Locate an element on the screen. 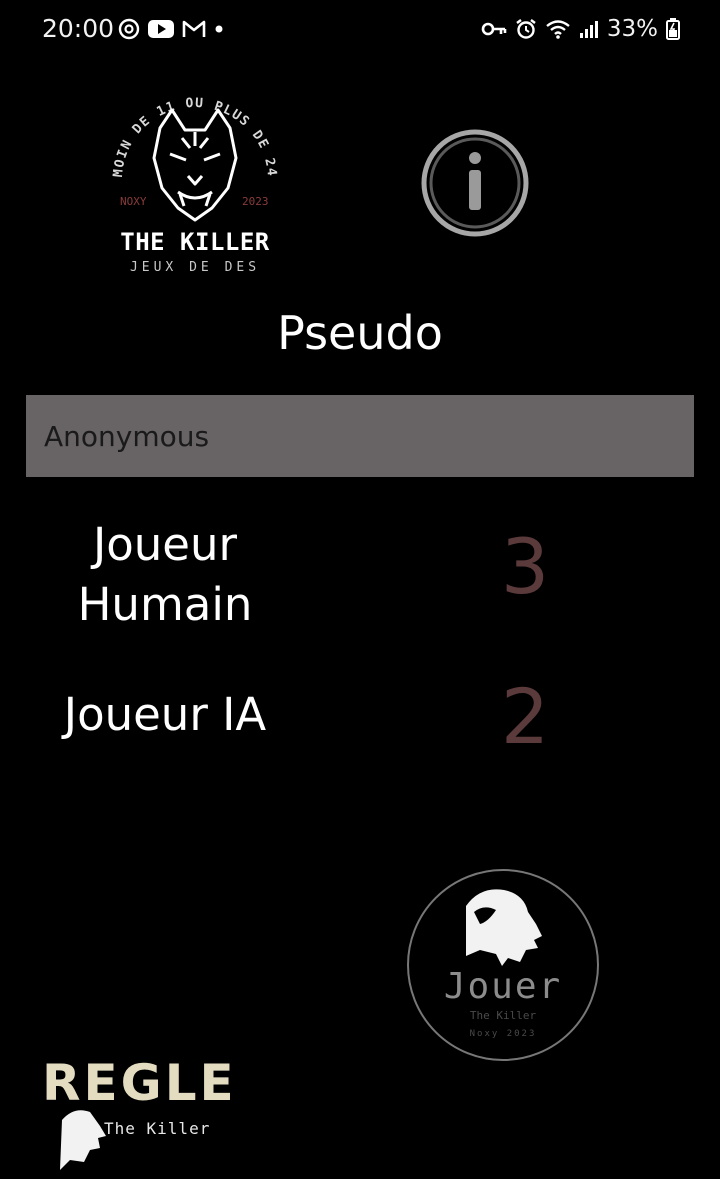 The height and width of the screenshot is (1179, 720). logo-right-tag: 2023 is located at coordinates (255, 201).